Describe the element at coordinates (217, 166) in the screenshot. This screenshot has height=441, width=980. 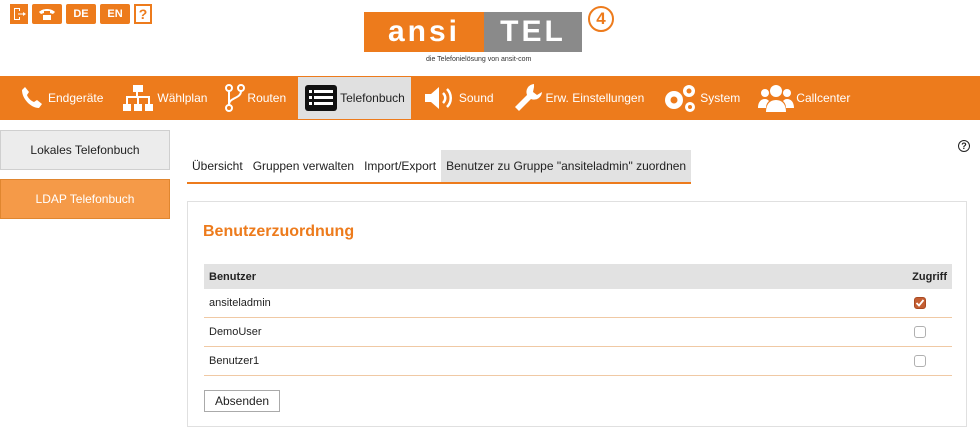
I see `tab-uebersicht: Übersicht` at that location.